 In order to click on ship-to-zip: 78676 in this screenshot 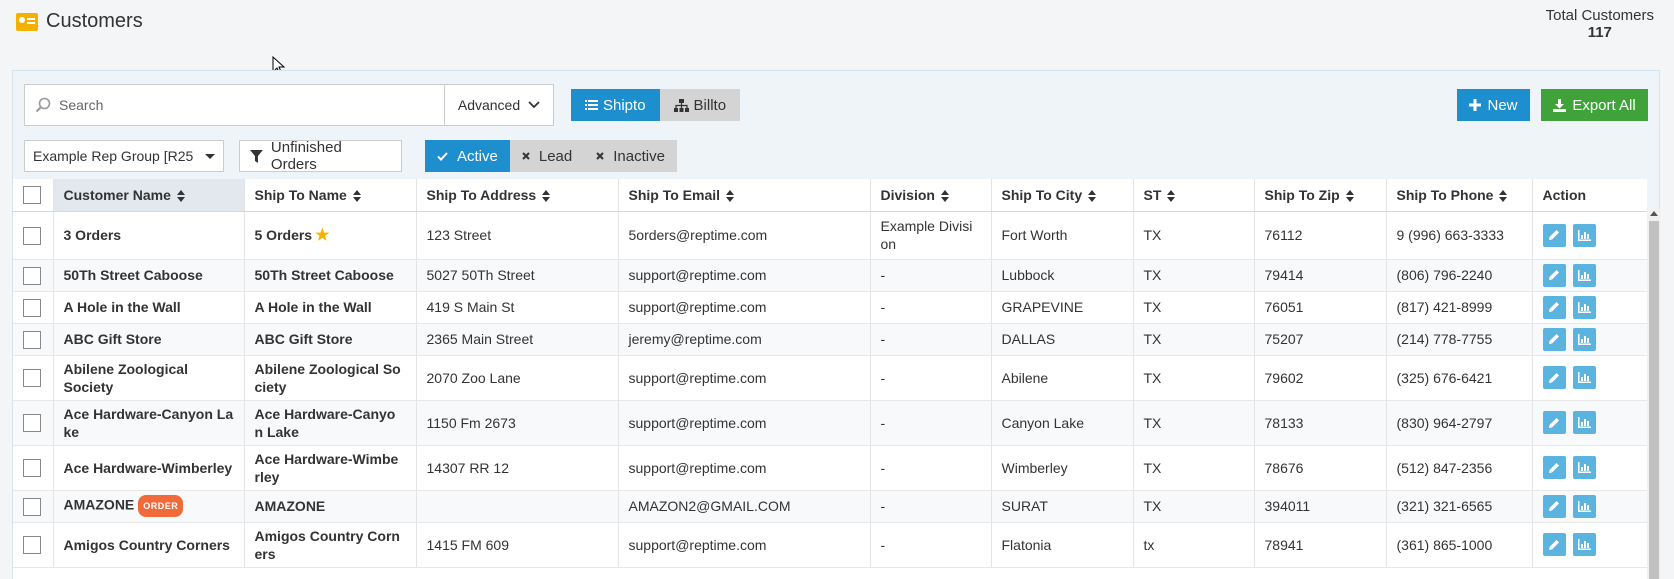, I will do `click(1320, 468)`.